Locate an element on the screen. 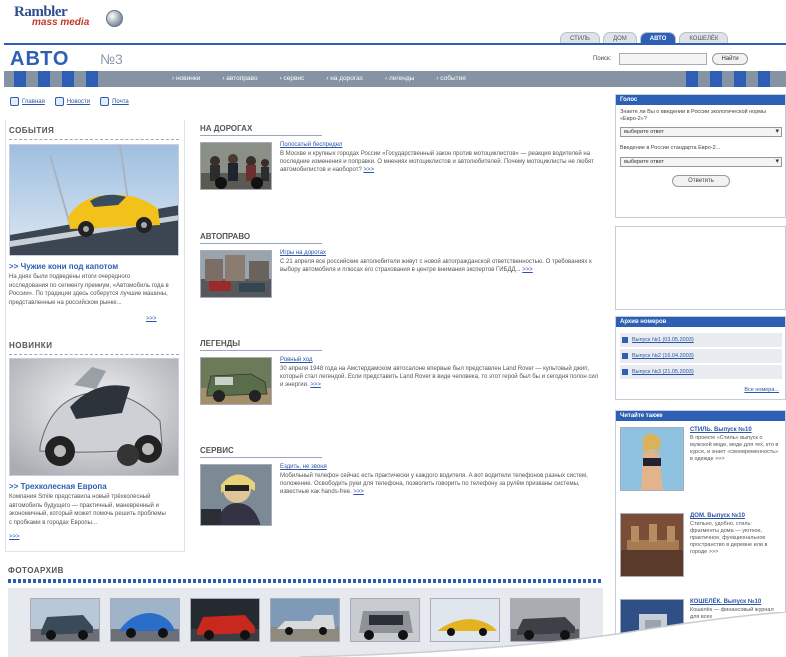 The width and height of the screenshot is (786, 657). events-heading: СОБЫТИЯ is located at coordinates (32, 130).